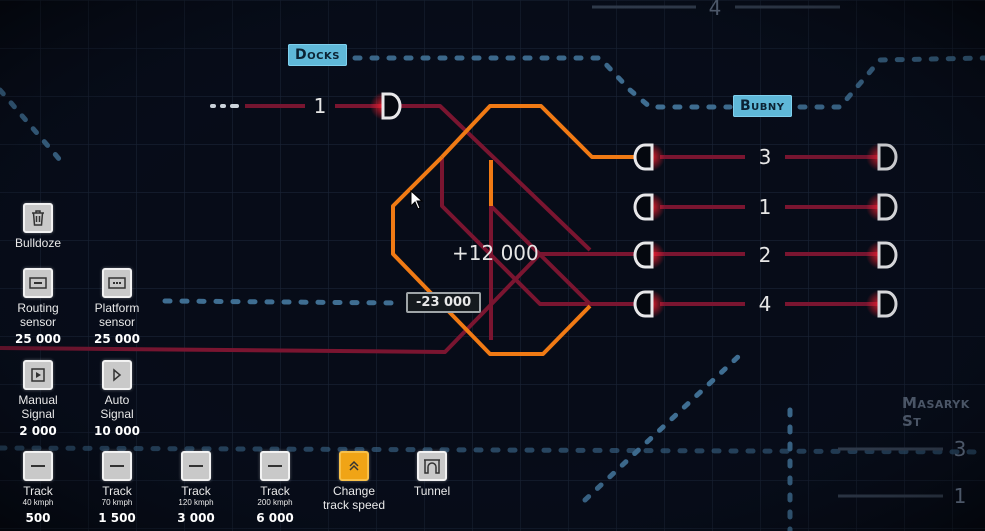 The image size is (985, 531). What do you see at coordinates (417, 200) in the screenshot?
I see `mouse-cursor-icon` at bounding box center [417, 200].